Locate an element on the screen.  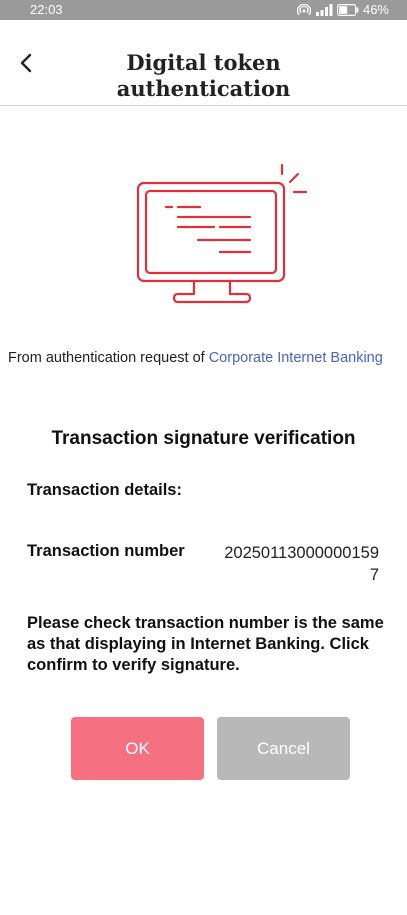
status-time: 22:03 is located at coordinates (46, 9).